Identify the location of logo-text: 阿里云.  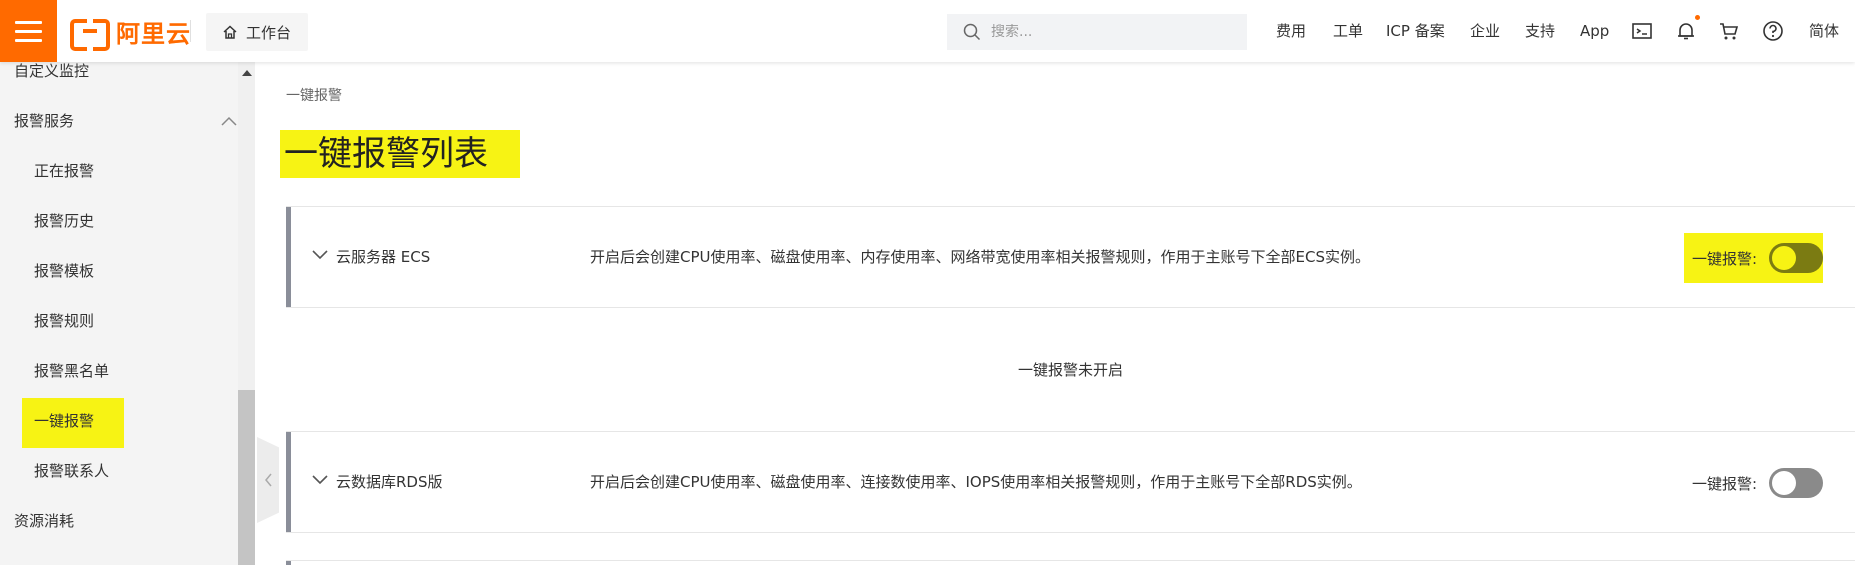
(153, 33).